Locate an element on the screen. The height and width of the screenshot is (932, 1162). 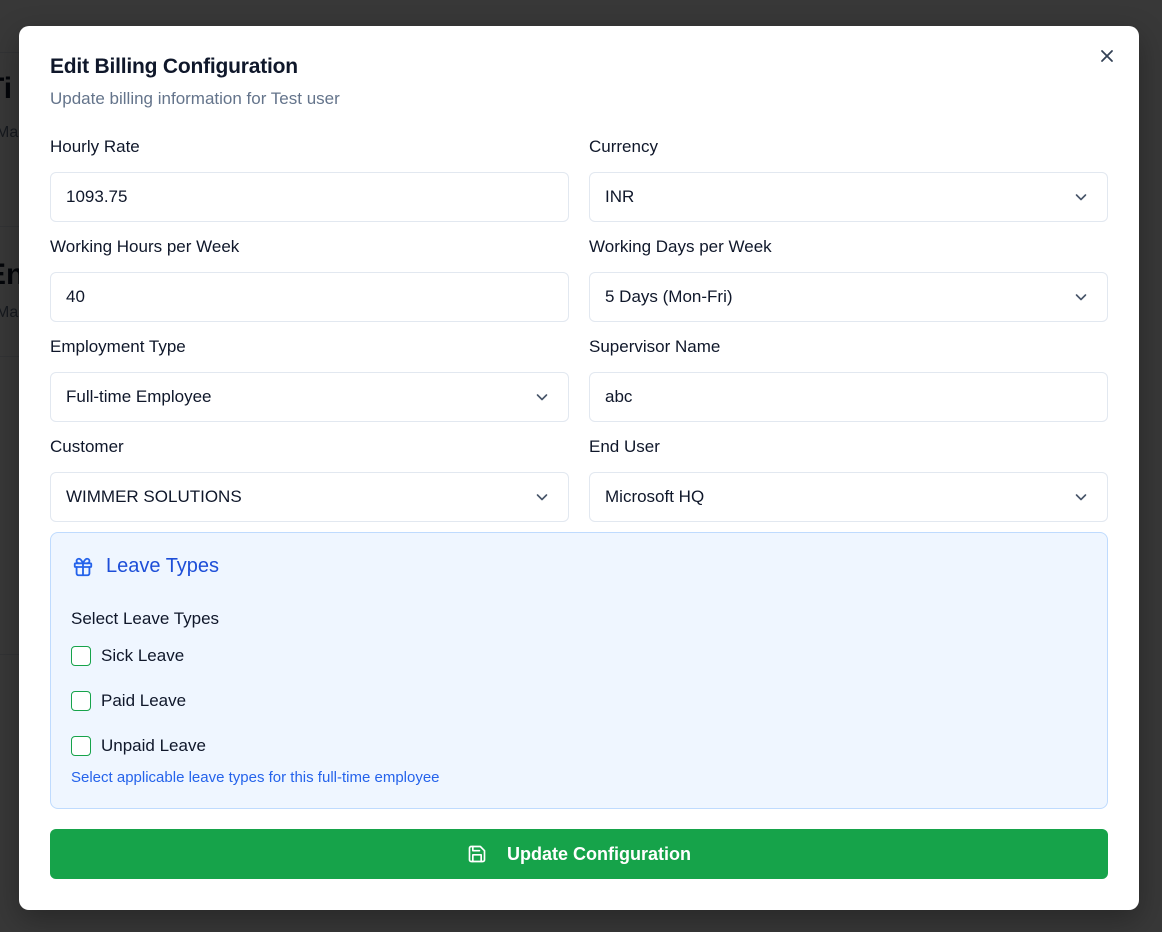
customer-label: Customer is located at coordinates (87, 446).